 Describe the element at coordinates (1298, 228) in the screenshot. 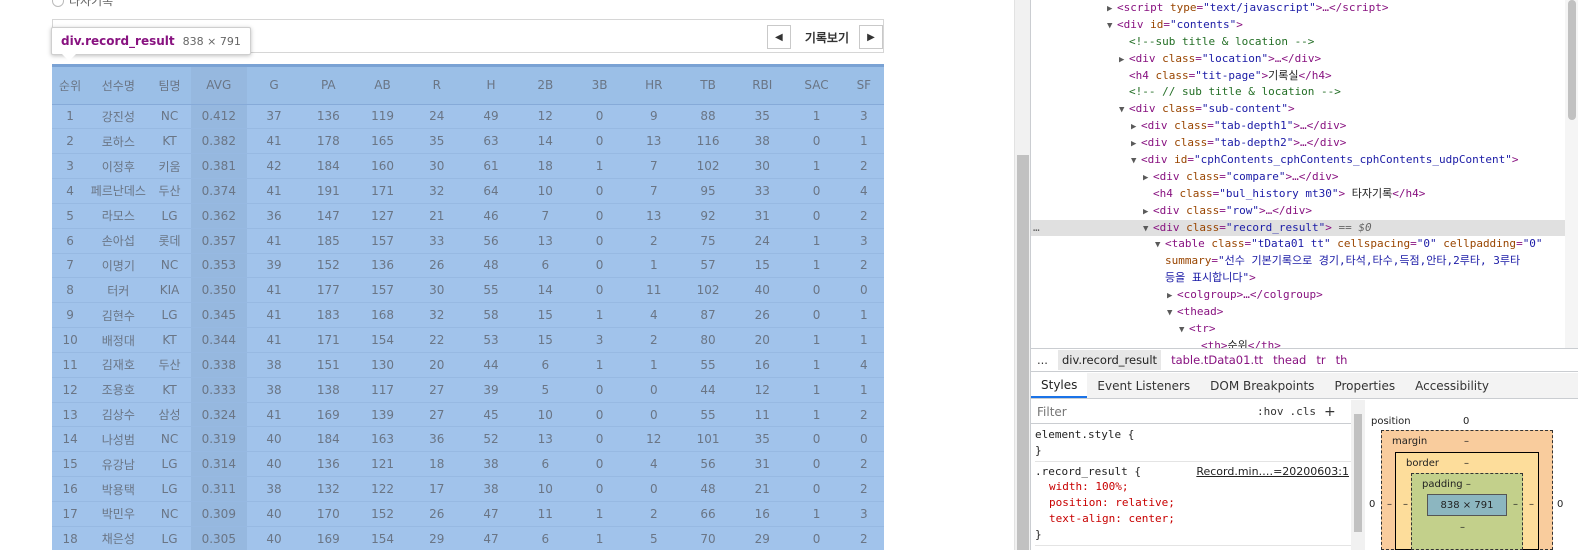

I see `dom-node-selected: … ▼ <div class="record_result"> == $0` at that location.